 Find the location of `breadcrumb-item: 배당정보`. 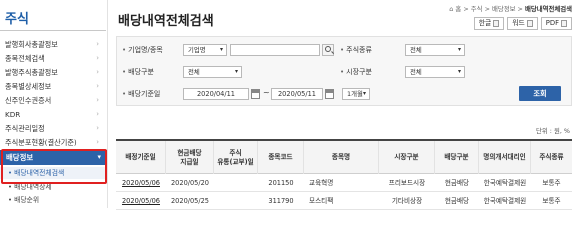

breadcrumb-item: 배당정보 is located at coordinates (504, 9).